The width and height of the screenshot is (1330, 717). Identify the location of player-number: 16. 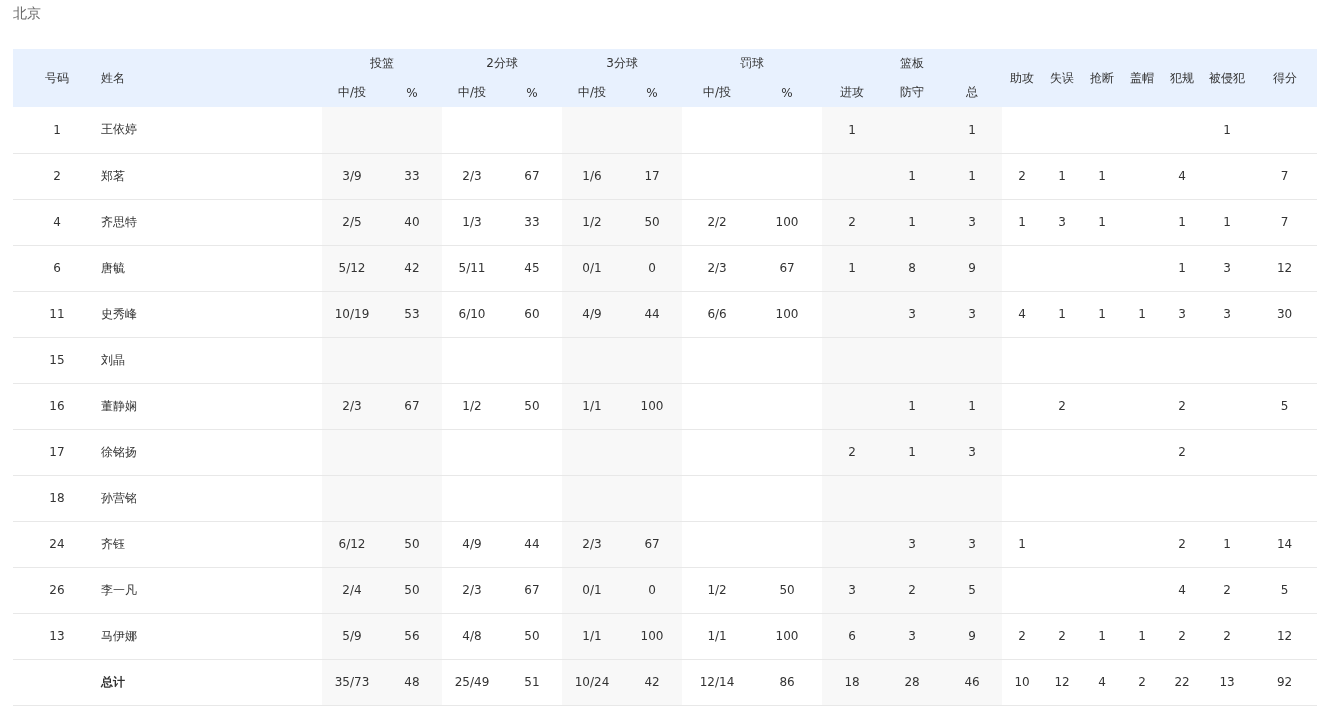
(57, 406).